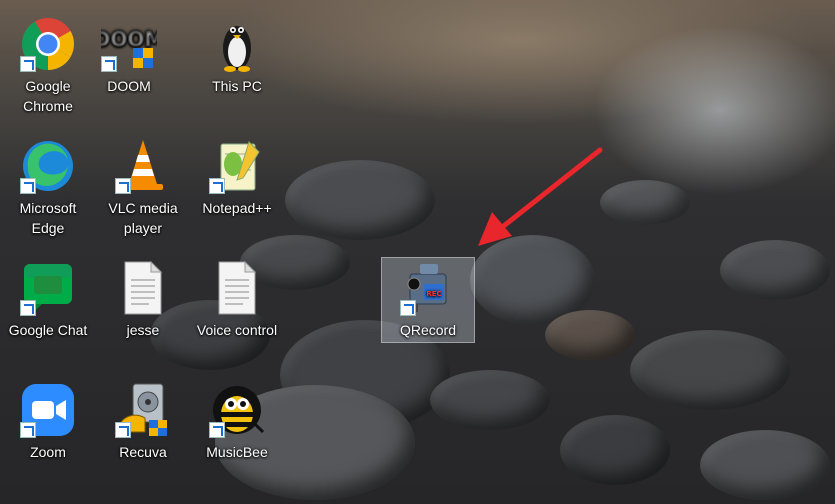 The width and height of the screenshot is (835, 504). I want to click on desktop-icon-recuva: Recuva, so click(143, 437).